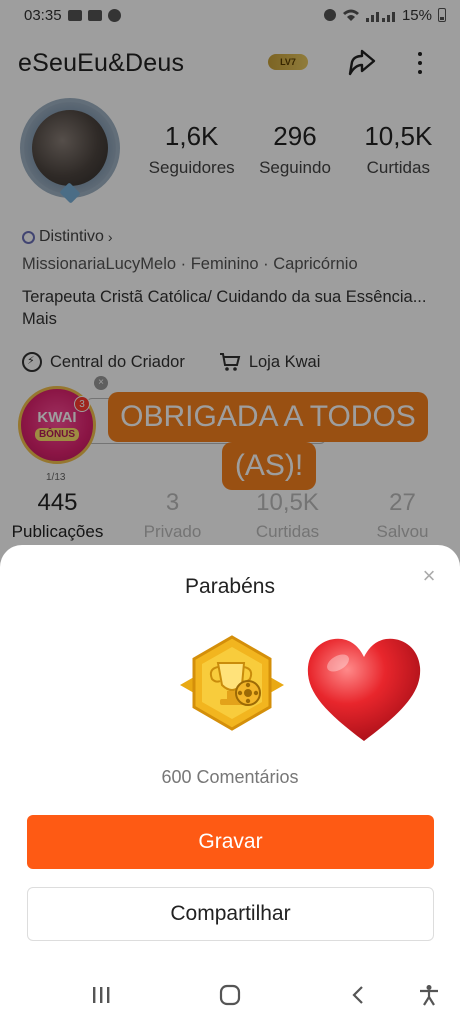  What do you see at coordinates (364, 689) in the screenshot?
I see `heart-icon` at bounding box center [364, 689].